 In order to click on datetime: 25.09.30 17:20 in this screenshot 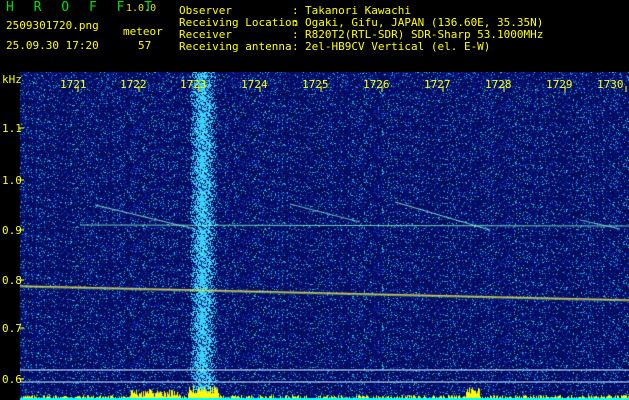, I will do `click(52, 45)`.